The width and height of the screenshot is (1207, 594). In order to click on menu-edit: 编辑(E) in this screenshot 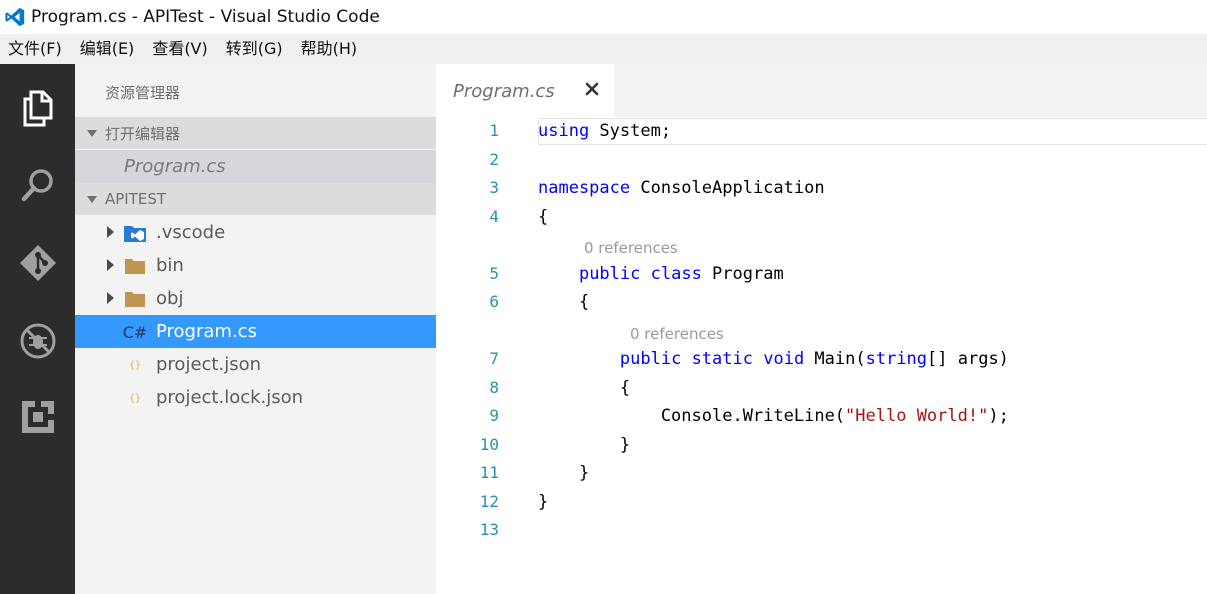, I will do `click(107, 49)`.